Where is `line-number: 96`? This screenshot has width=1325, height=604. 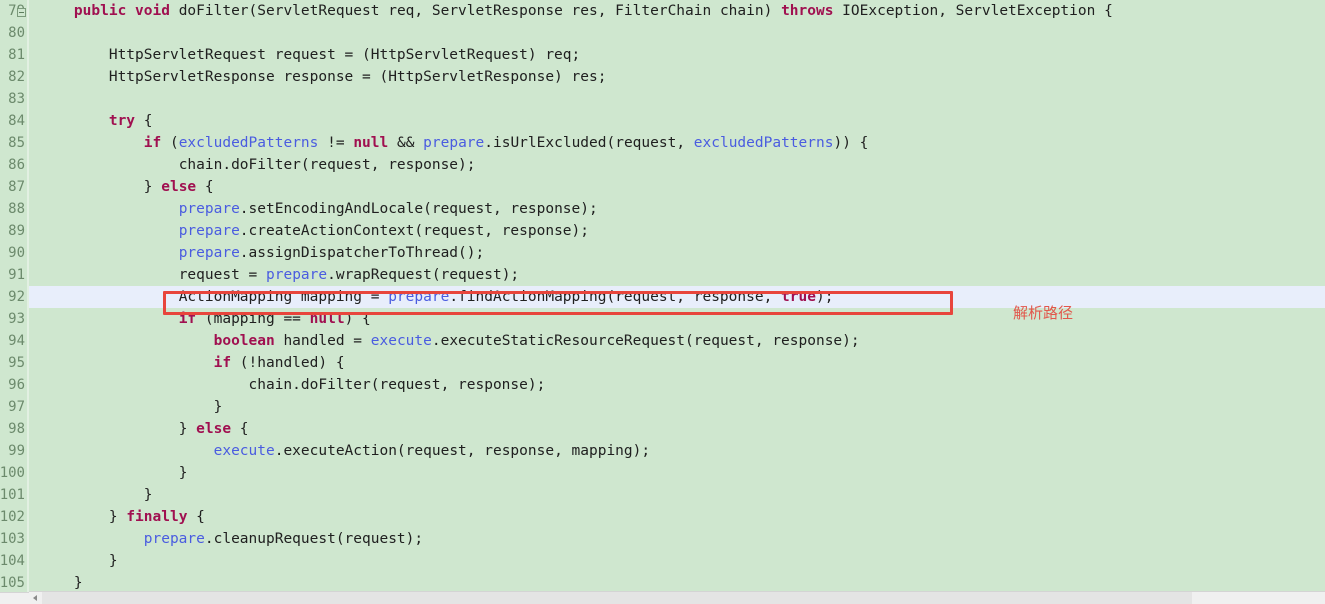
line-number: 96 is located at coordinates (16, 385).